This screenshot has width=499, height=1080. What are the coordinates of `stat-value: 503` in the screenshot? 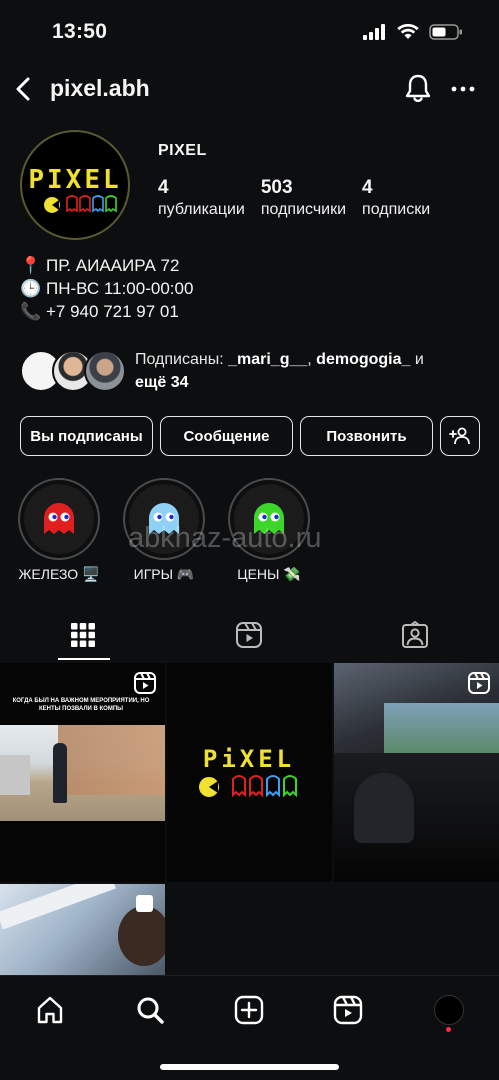 It's located at (276, 187).